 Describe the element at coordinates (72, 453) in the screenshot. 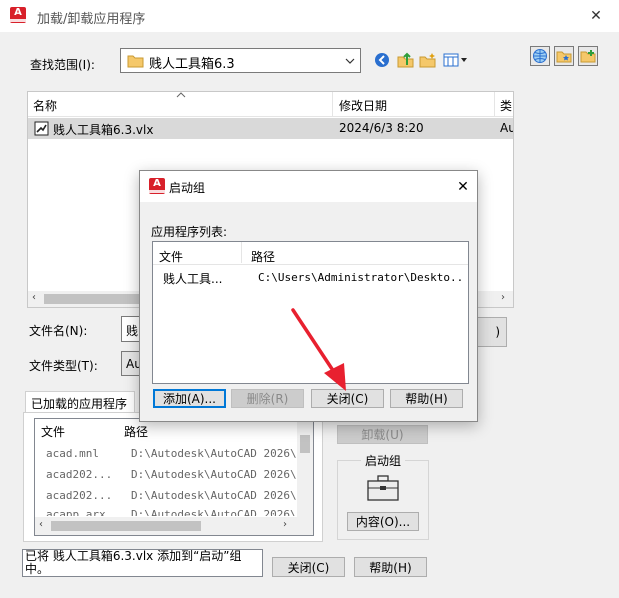

I see `loaded-row-file: acad.mnl` at that location.